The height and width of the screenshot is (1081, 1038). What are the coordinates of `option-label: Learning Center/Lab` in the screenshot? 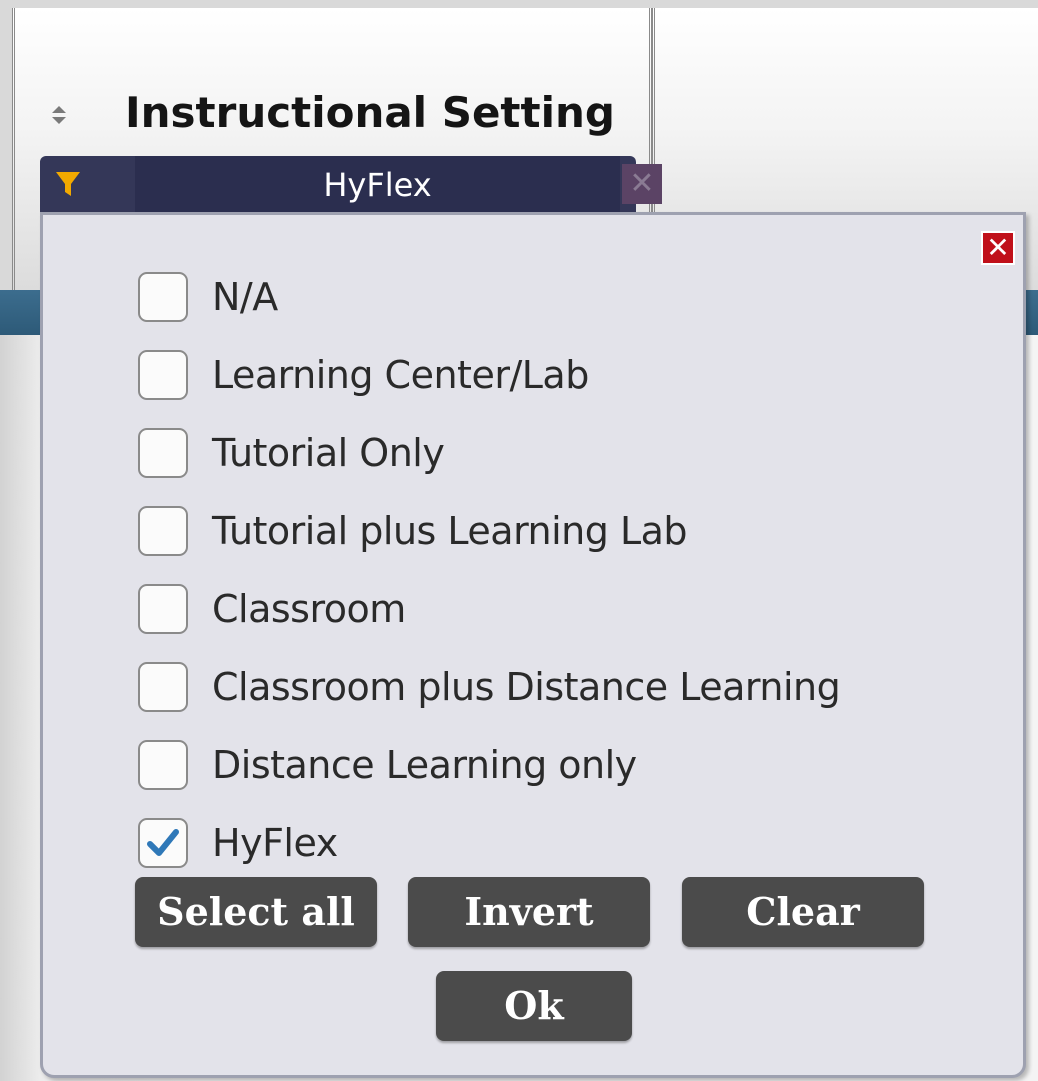 It's located at (400, 375).